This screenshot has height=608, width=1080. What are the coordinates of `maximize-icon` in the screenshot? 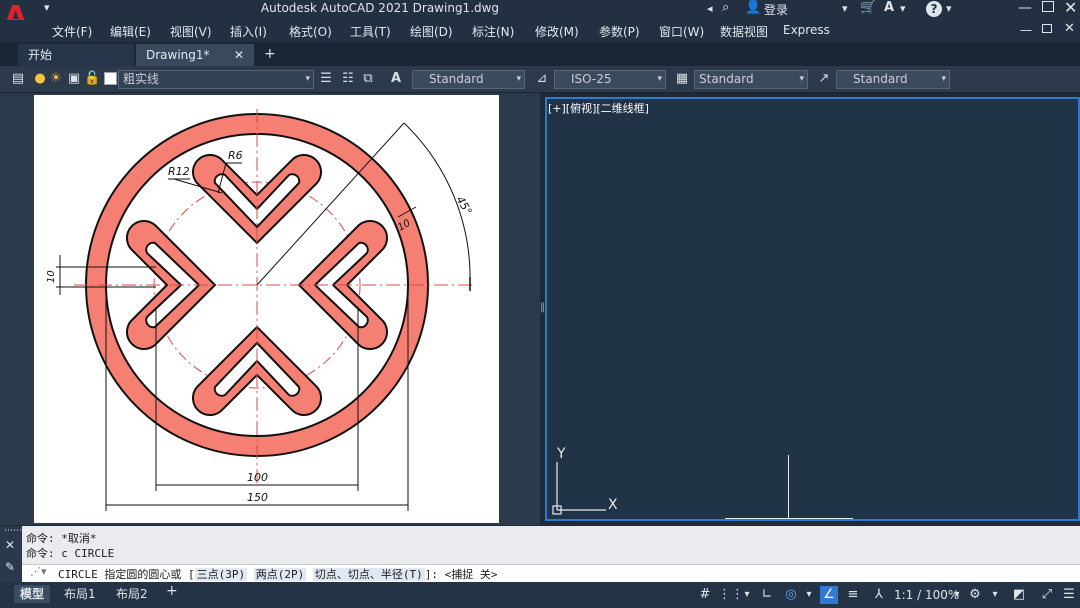 It's located at (1048, 6).